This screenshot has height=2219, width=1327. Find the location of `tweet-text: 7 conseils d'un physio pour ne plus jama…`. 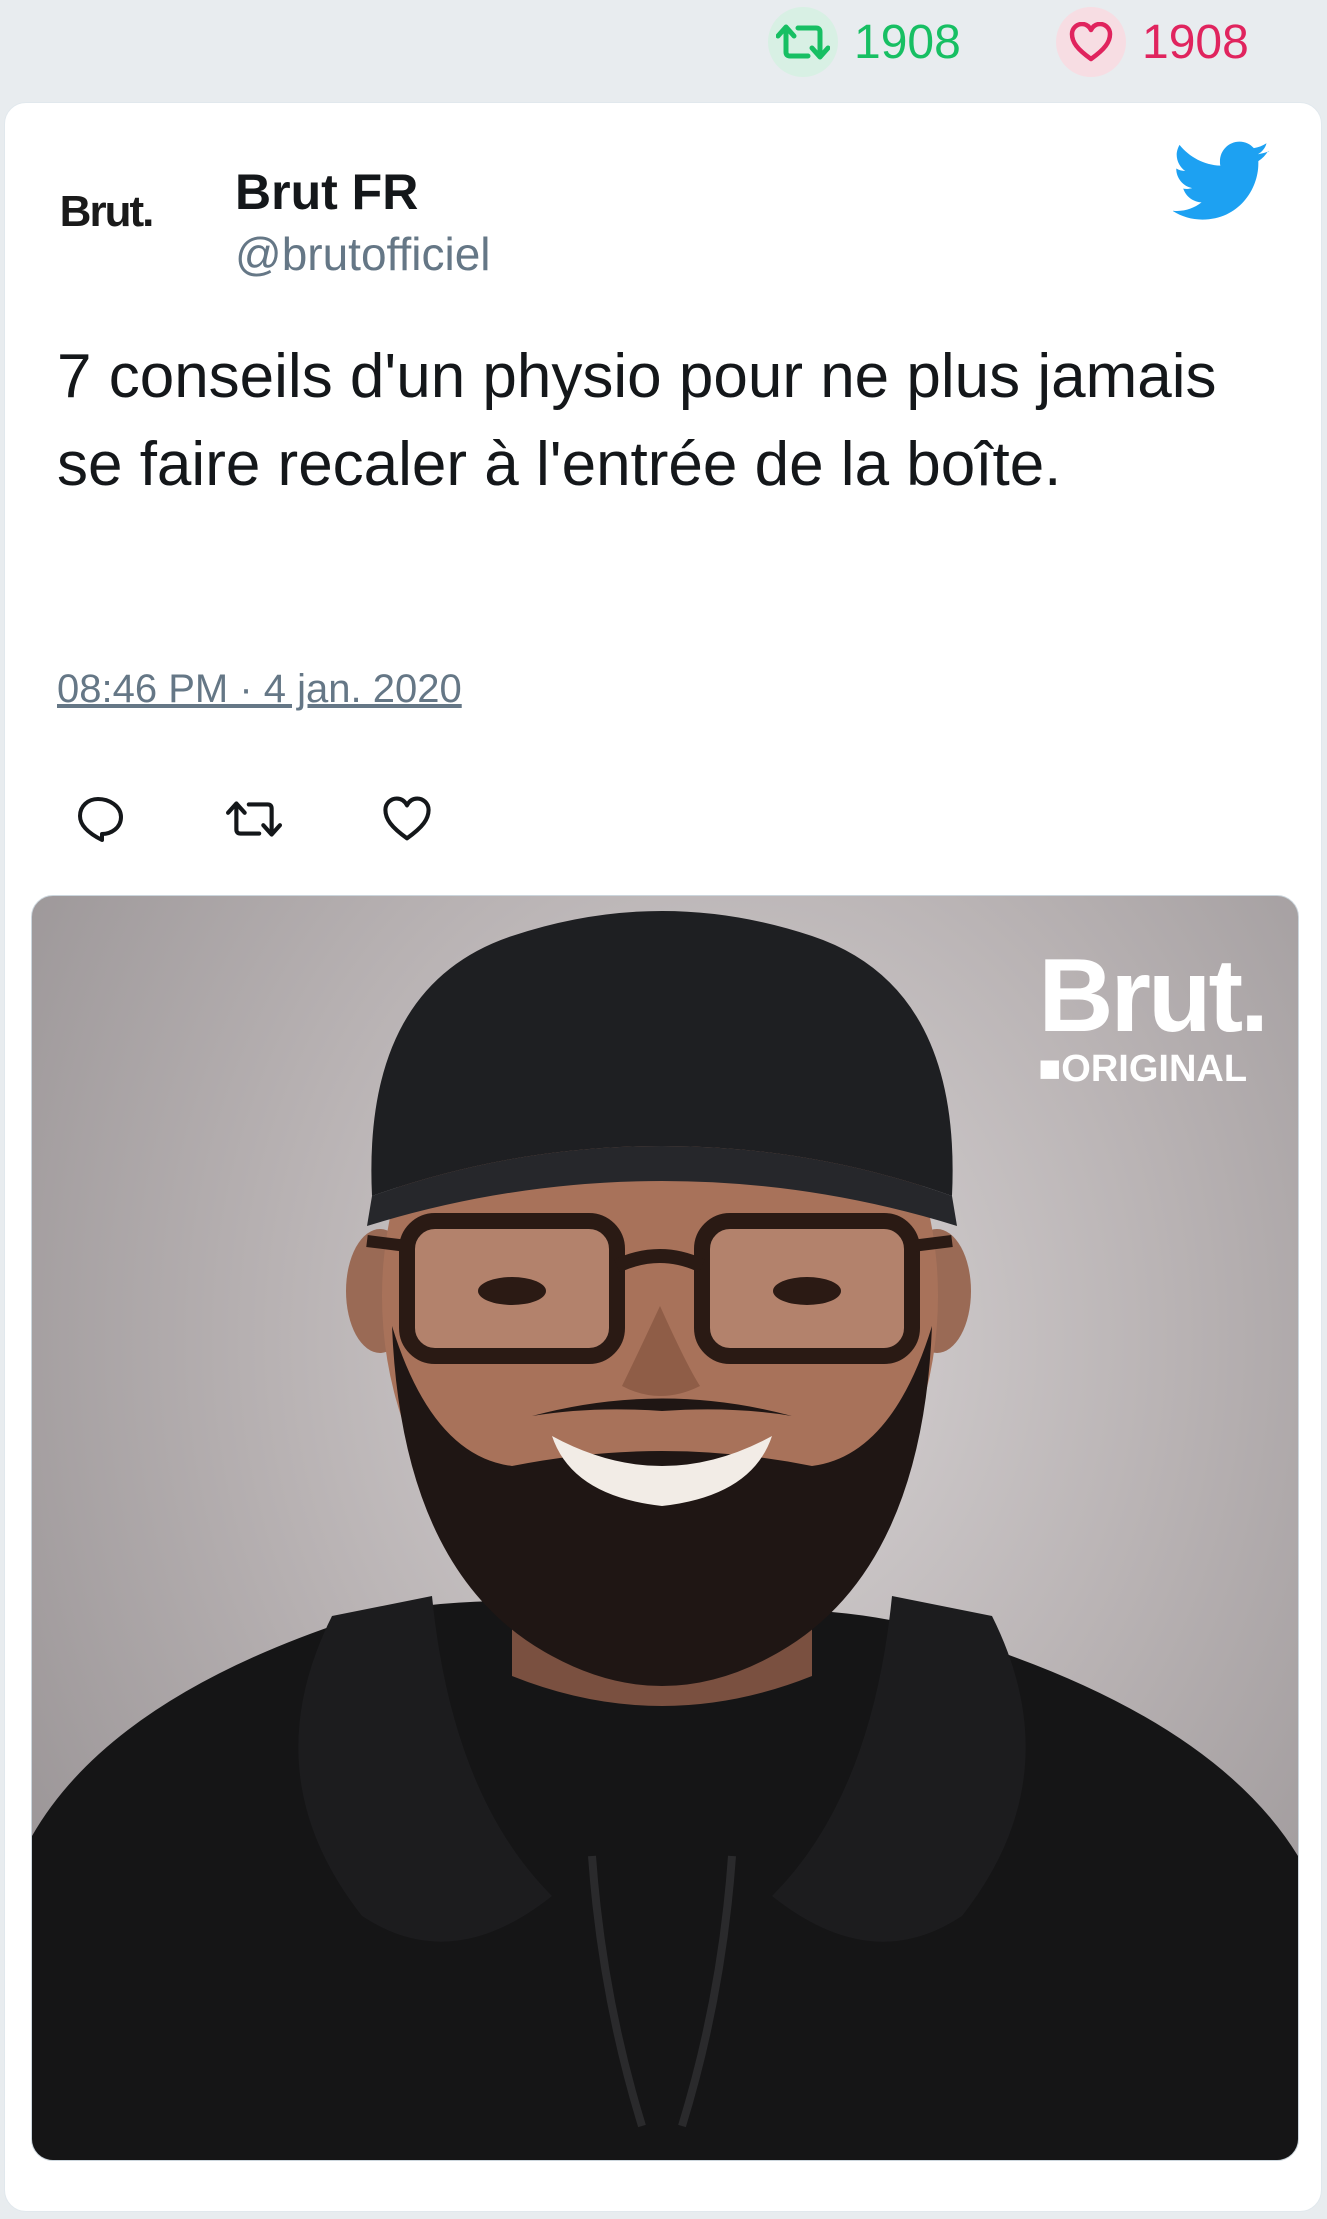

tweet-text: 7 conseils d'un physio pour ne plus jama… is located at coordinates (637, 420).